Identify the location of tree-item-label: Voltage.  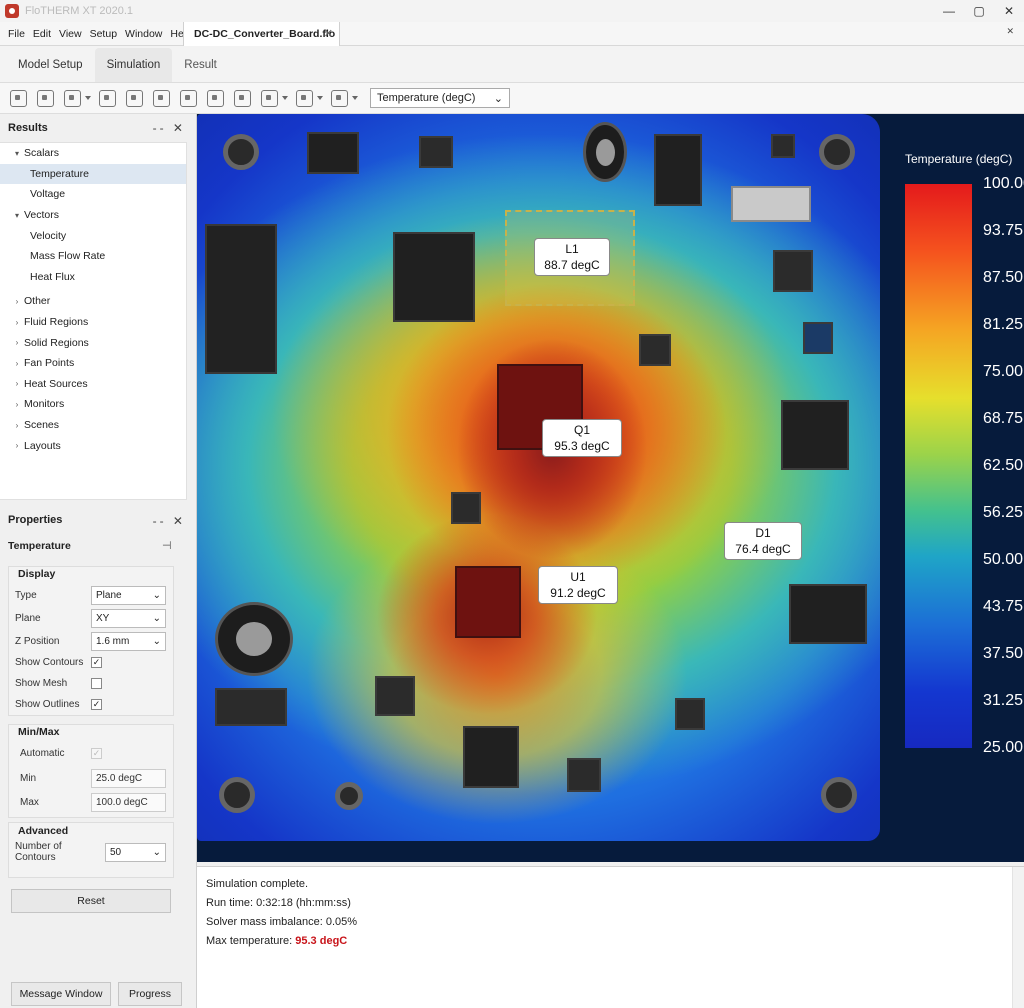
(48, 194).